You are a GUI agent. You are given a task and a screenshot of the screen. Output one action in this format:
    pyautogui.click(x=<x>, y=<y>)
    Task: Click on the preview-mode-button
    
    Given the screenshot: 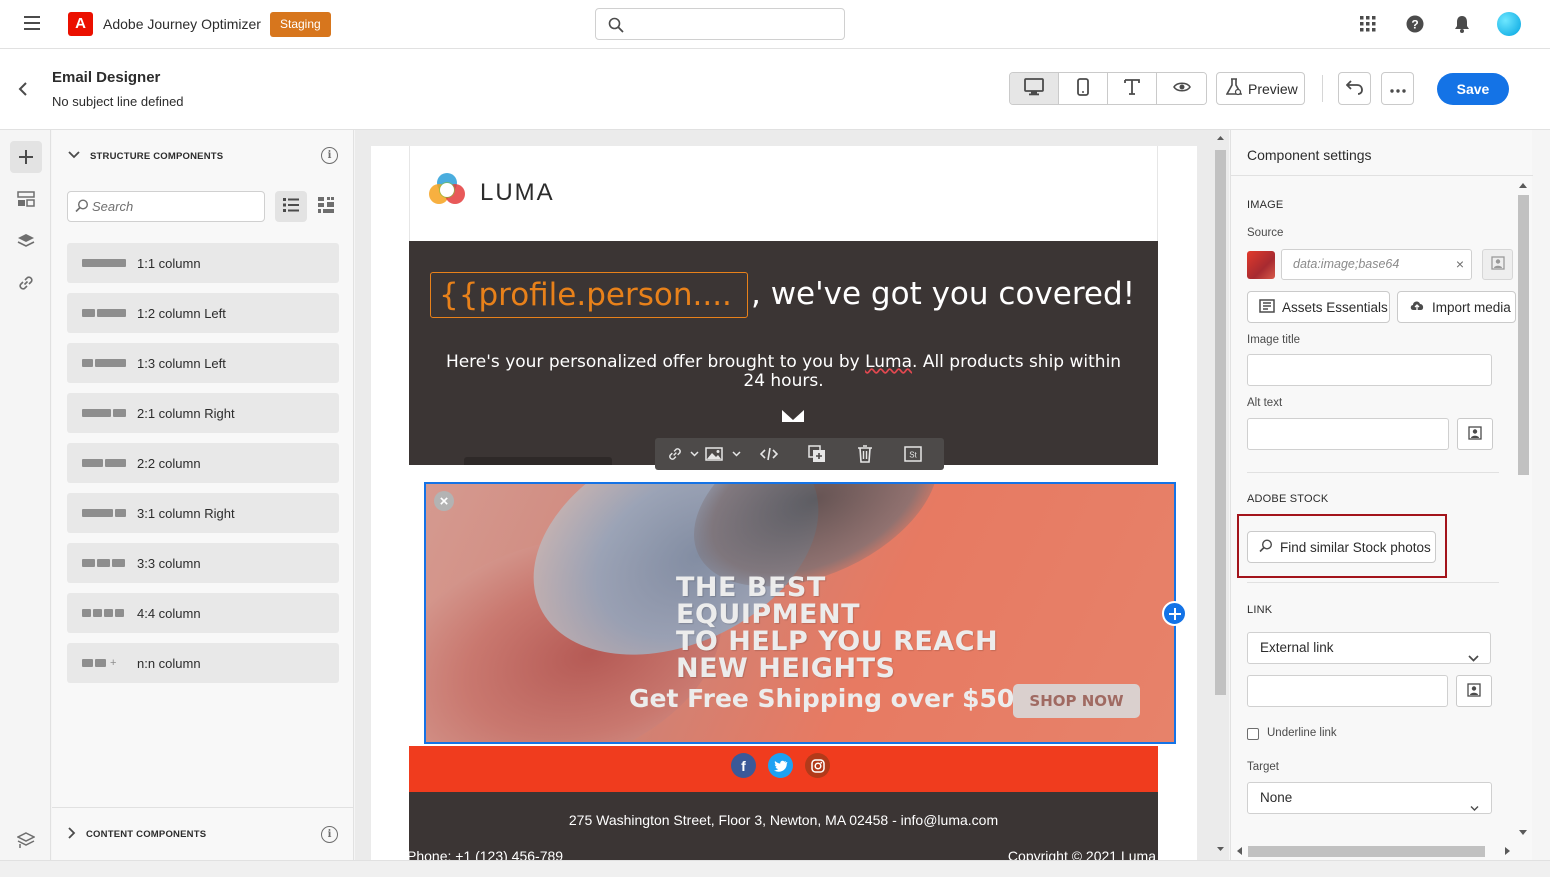 What is the action you would take?
    pyautogui.click(x=1181, y=88)
    